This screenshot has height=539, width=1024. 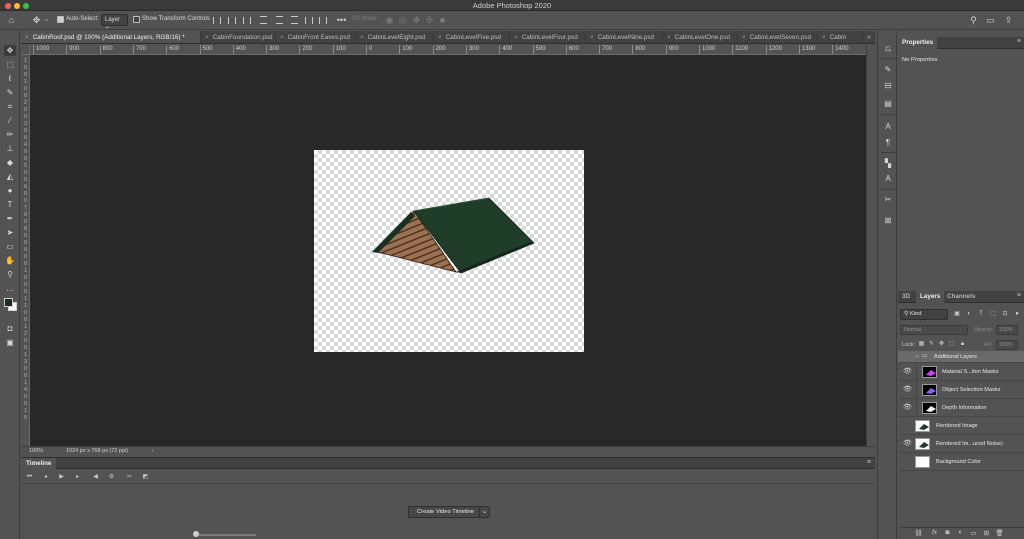 I want to click on fill-field: 100%, so click(x=1007, y=345).